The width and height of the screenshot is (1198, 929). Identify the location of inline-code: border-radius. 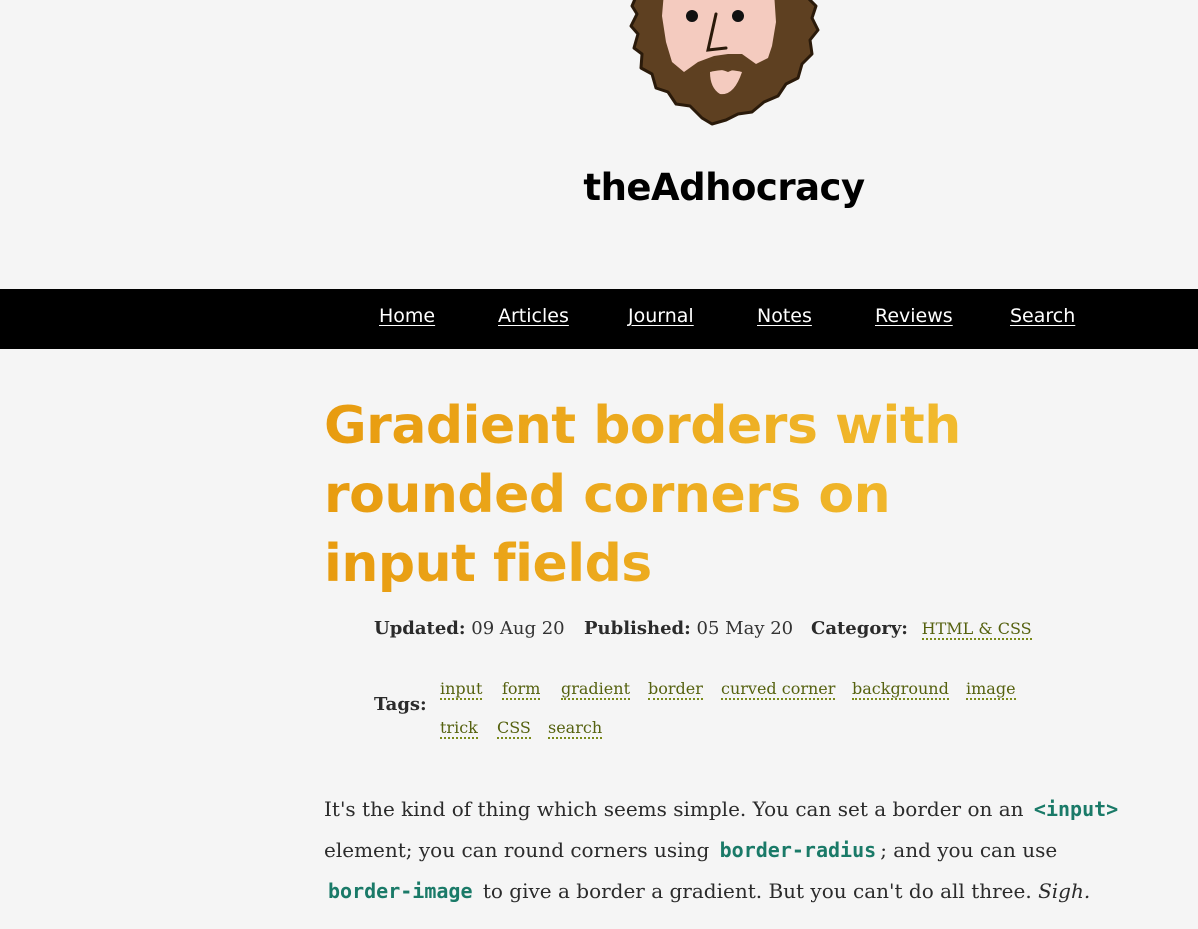
(798, 850).